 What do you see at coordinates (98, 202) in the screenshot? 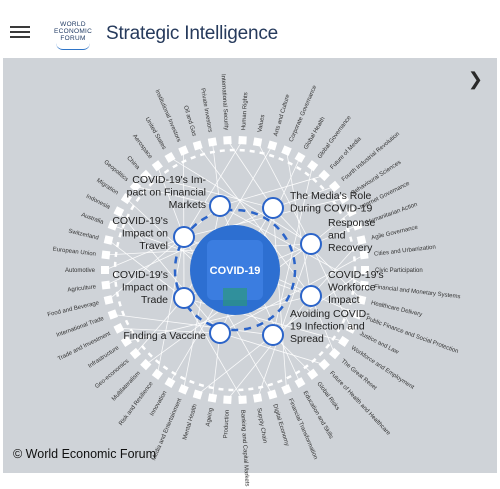
I see `topic-label: Indonesia` at bounding box center [98, 202].